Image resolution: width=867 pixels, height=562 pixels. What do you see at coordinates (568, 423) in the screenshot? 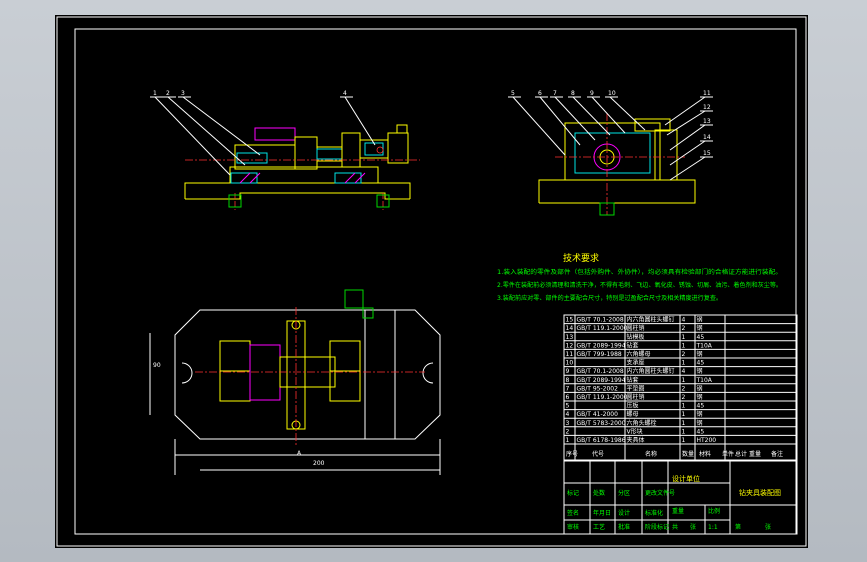
I see `bom-cell: 3` at bounding box center [568, 423].